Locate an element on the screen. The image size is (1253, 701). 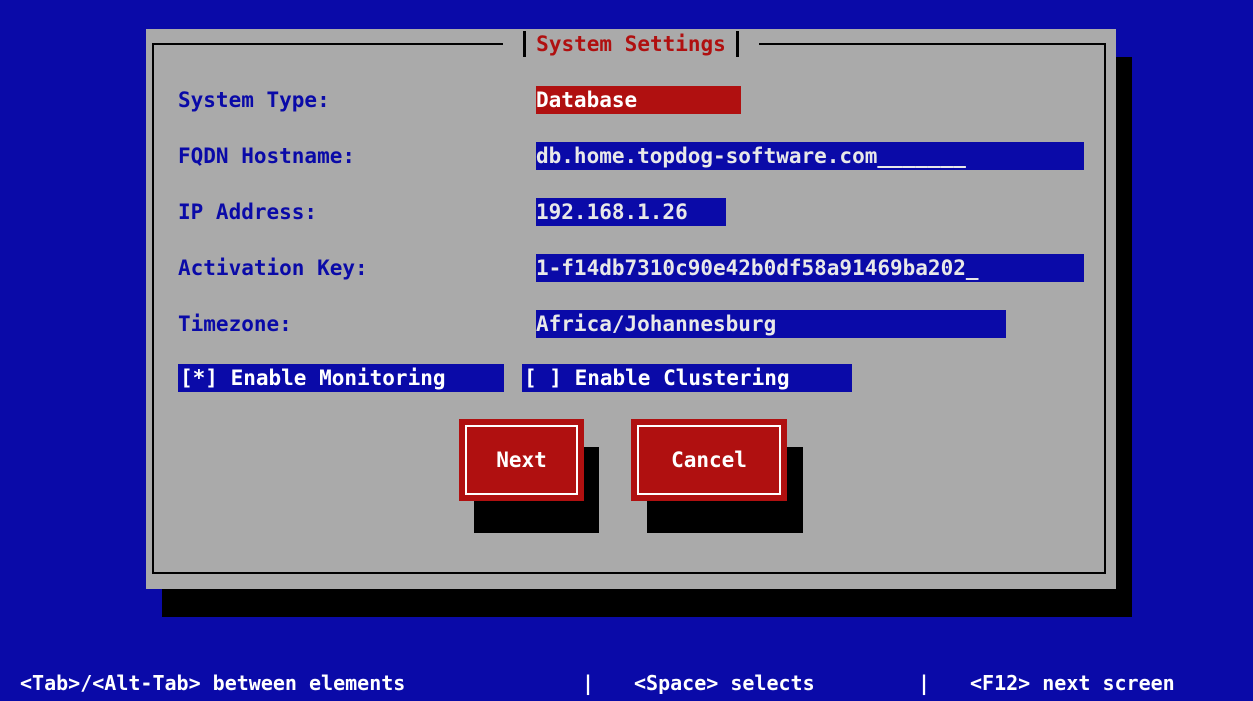
system-type-label: System Type: is located at coordinates (254, 100).